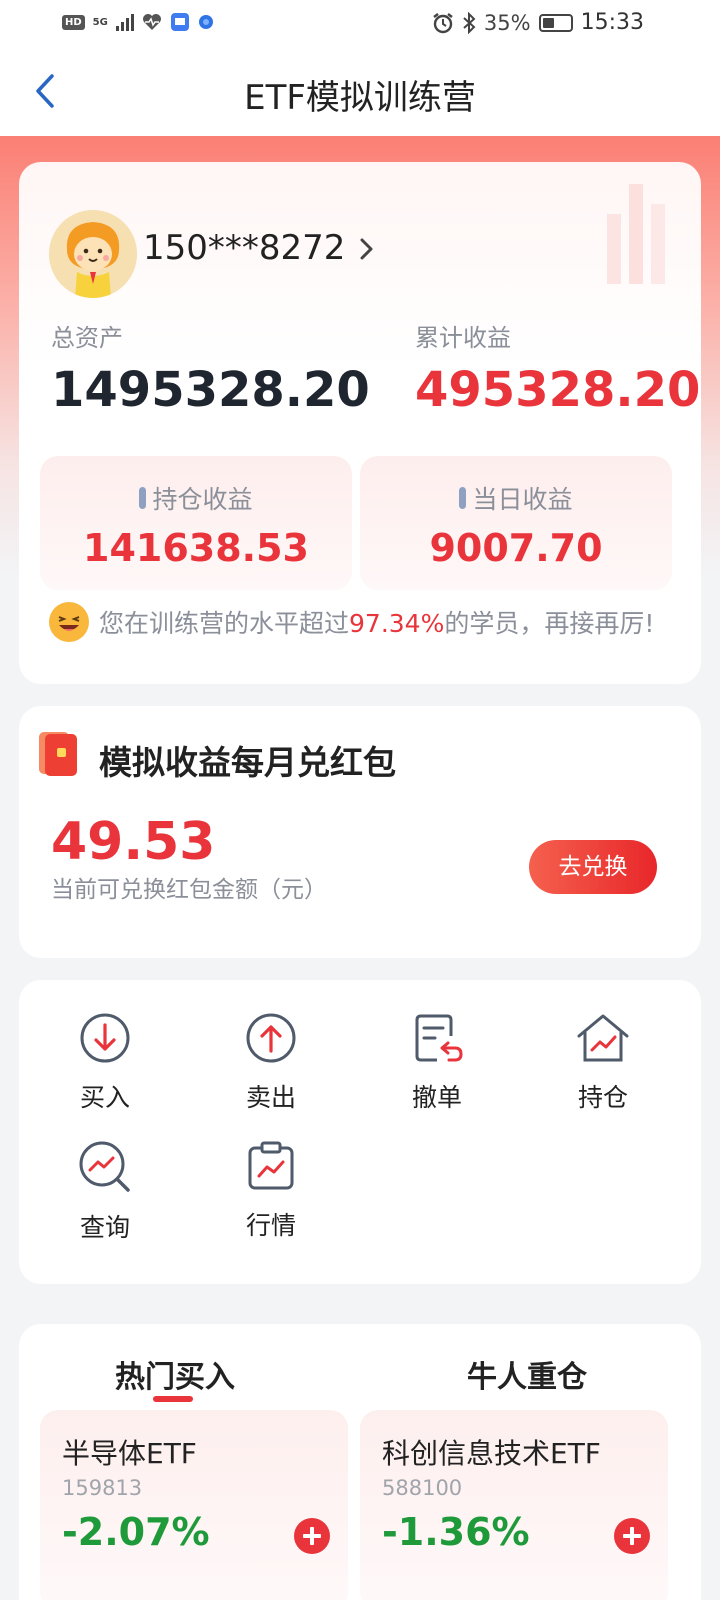 The image size is (720, 1600). I want to click on market-label: 行情, so click(270, 1225).